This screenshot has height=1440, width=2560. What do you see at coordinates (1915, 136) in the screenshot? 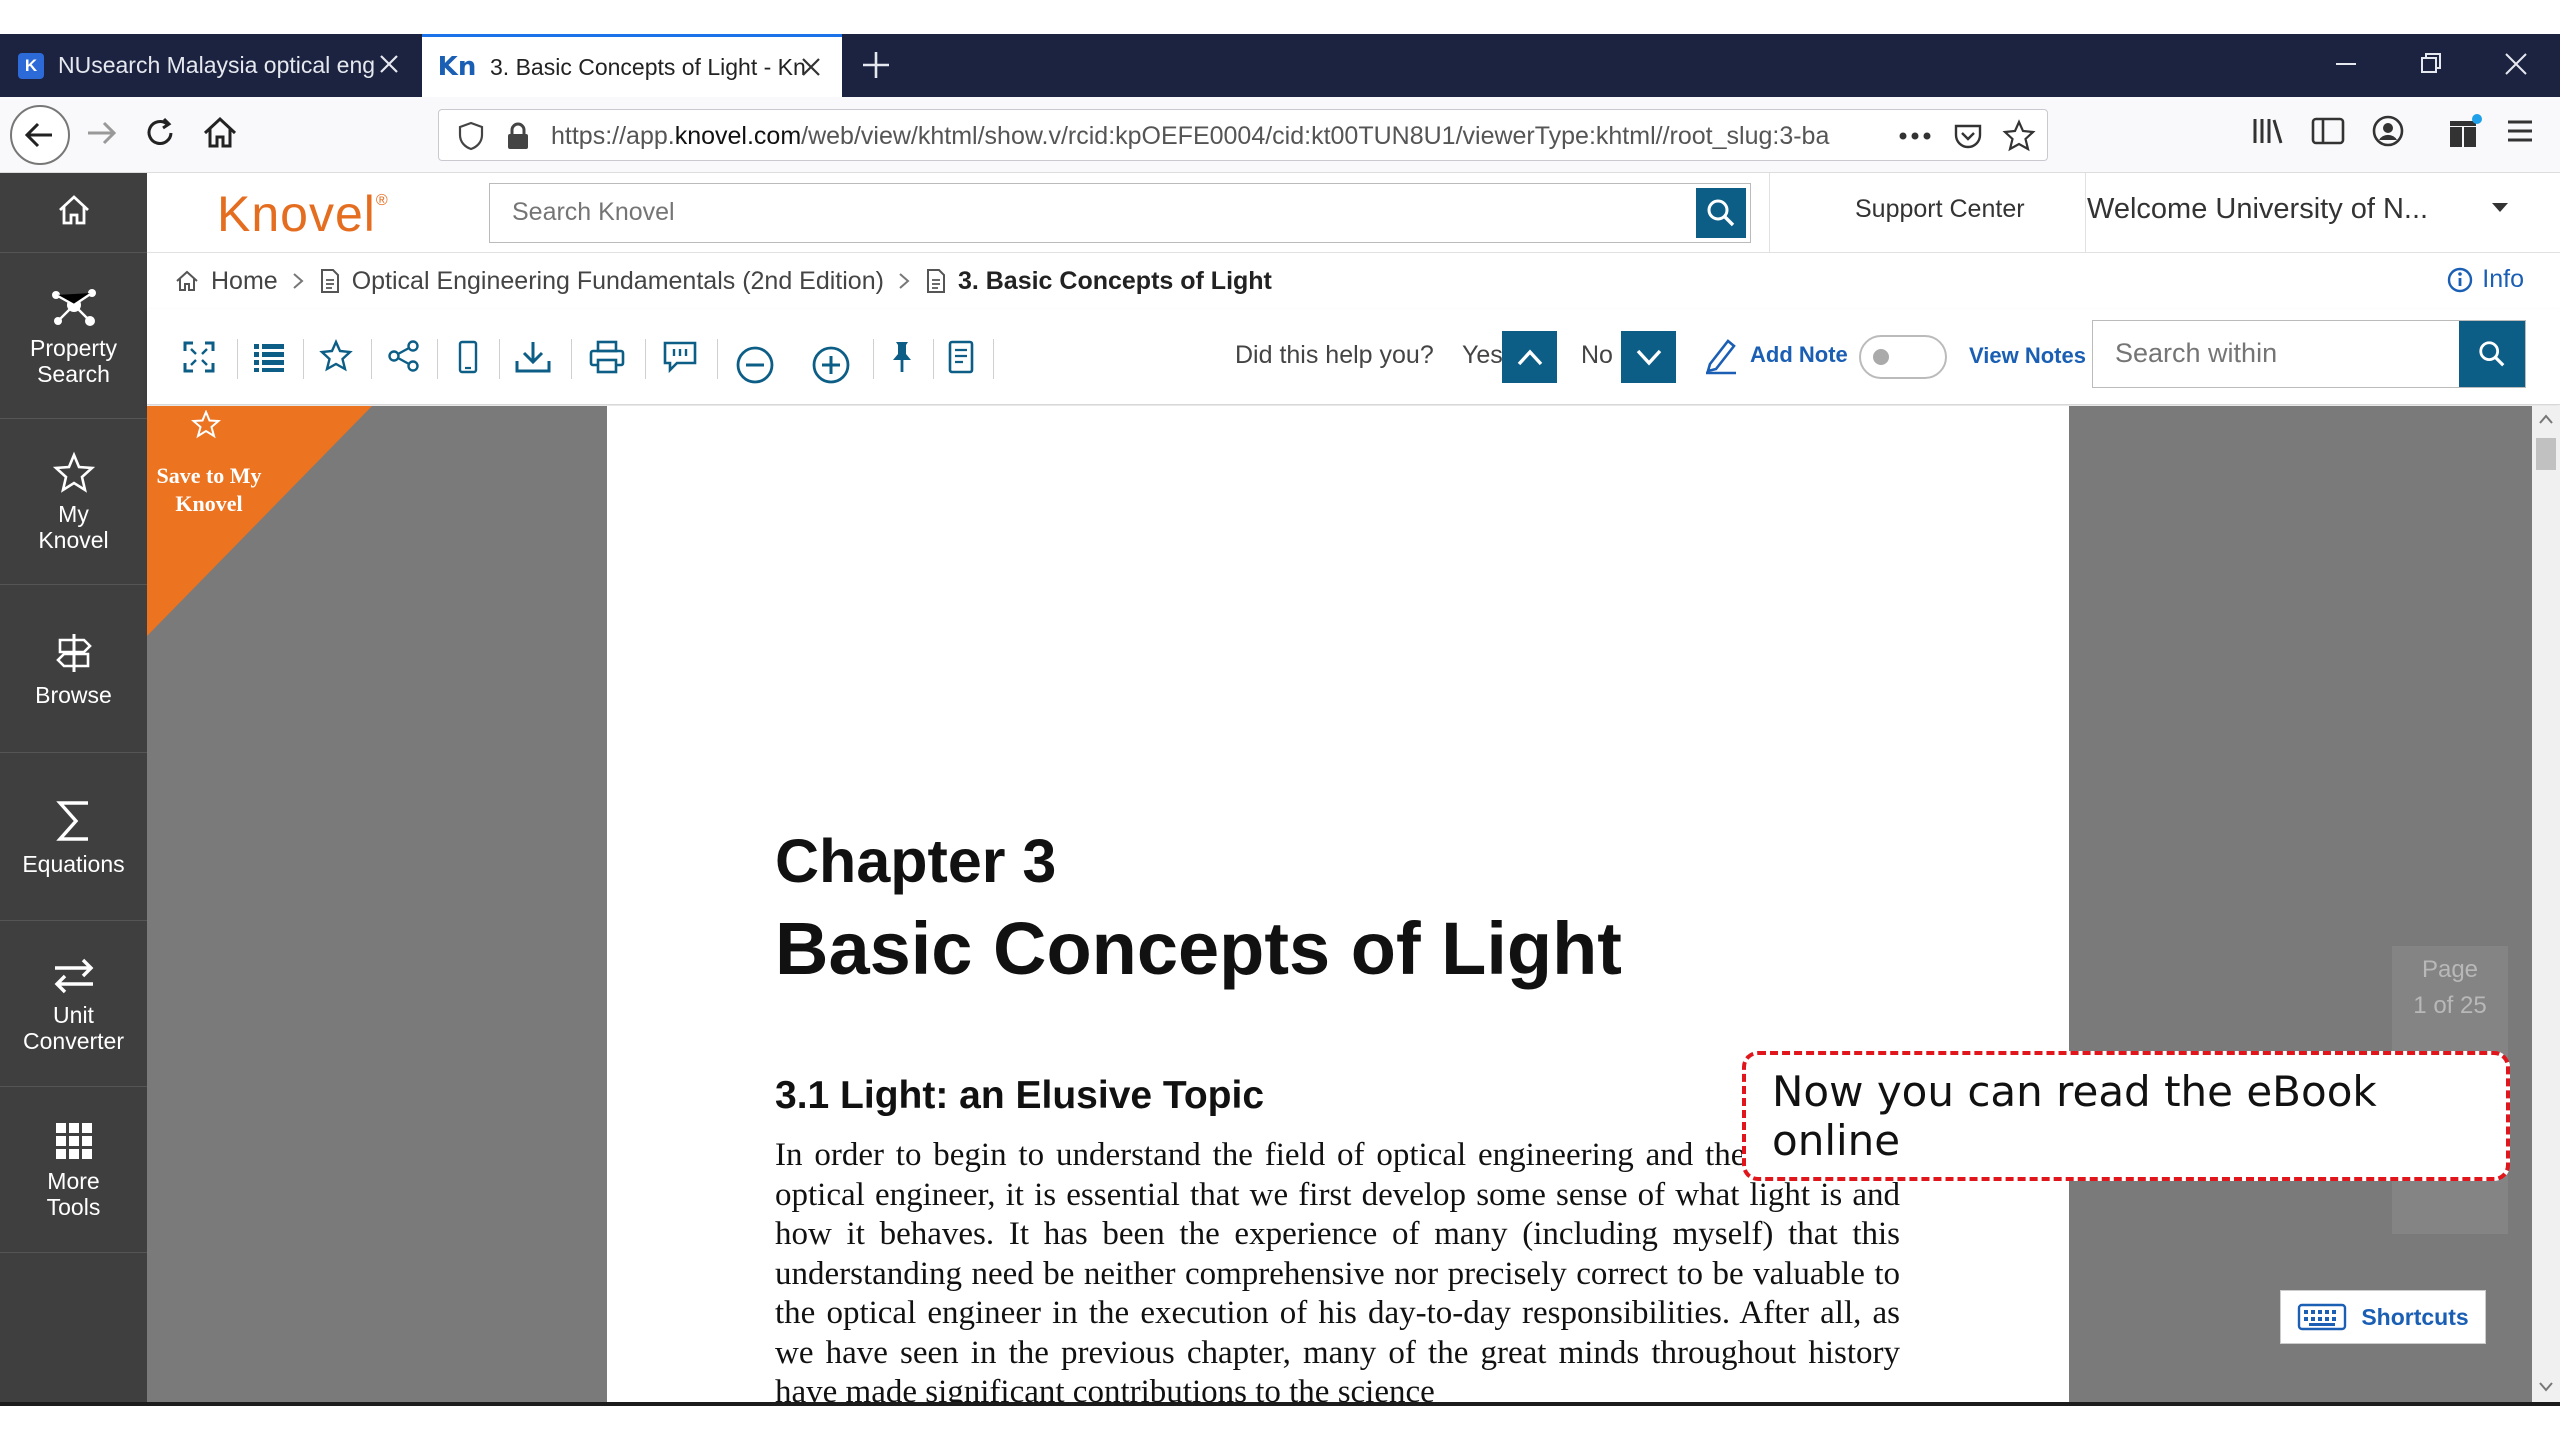
I see `more-actions-icon` at bounding box center [1915, 136].